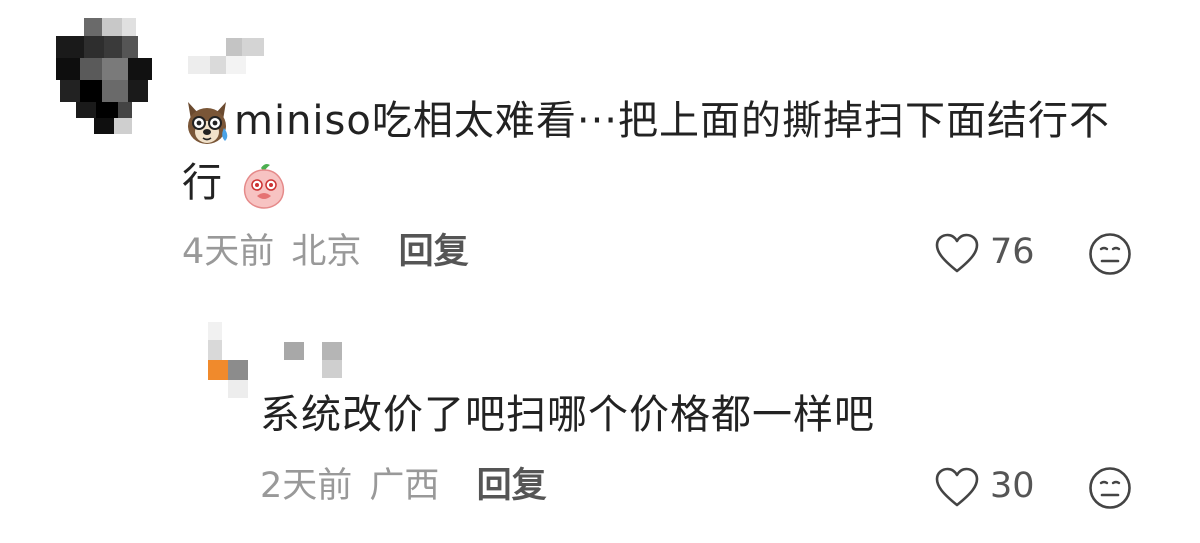  I want to click on comment-location: 广西, so click(404, 486).